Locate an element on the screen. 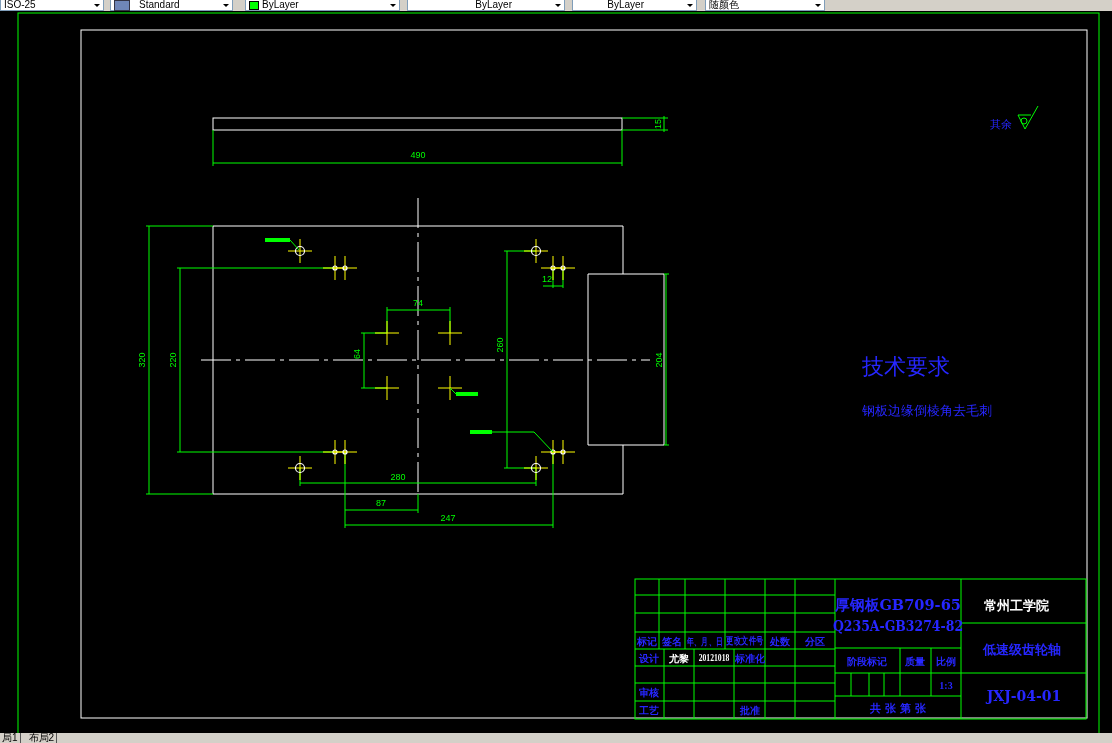 This screenshot has height=743, width=1112. dimension-text: 87 is located at coordinates (381, 503).